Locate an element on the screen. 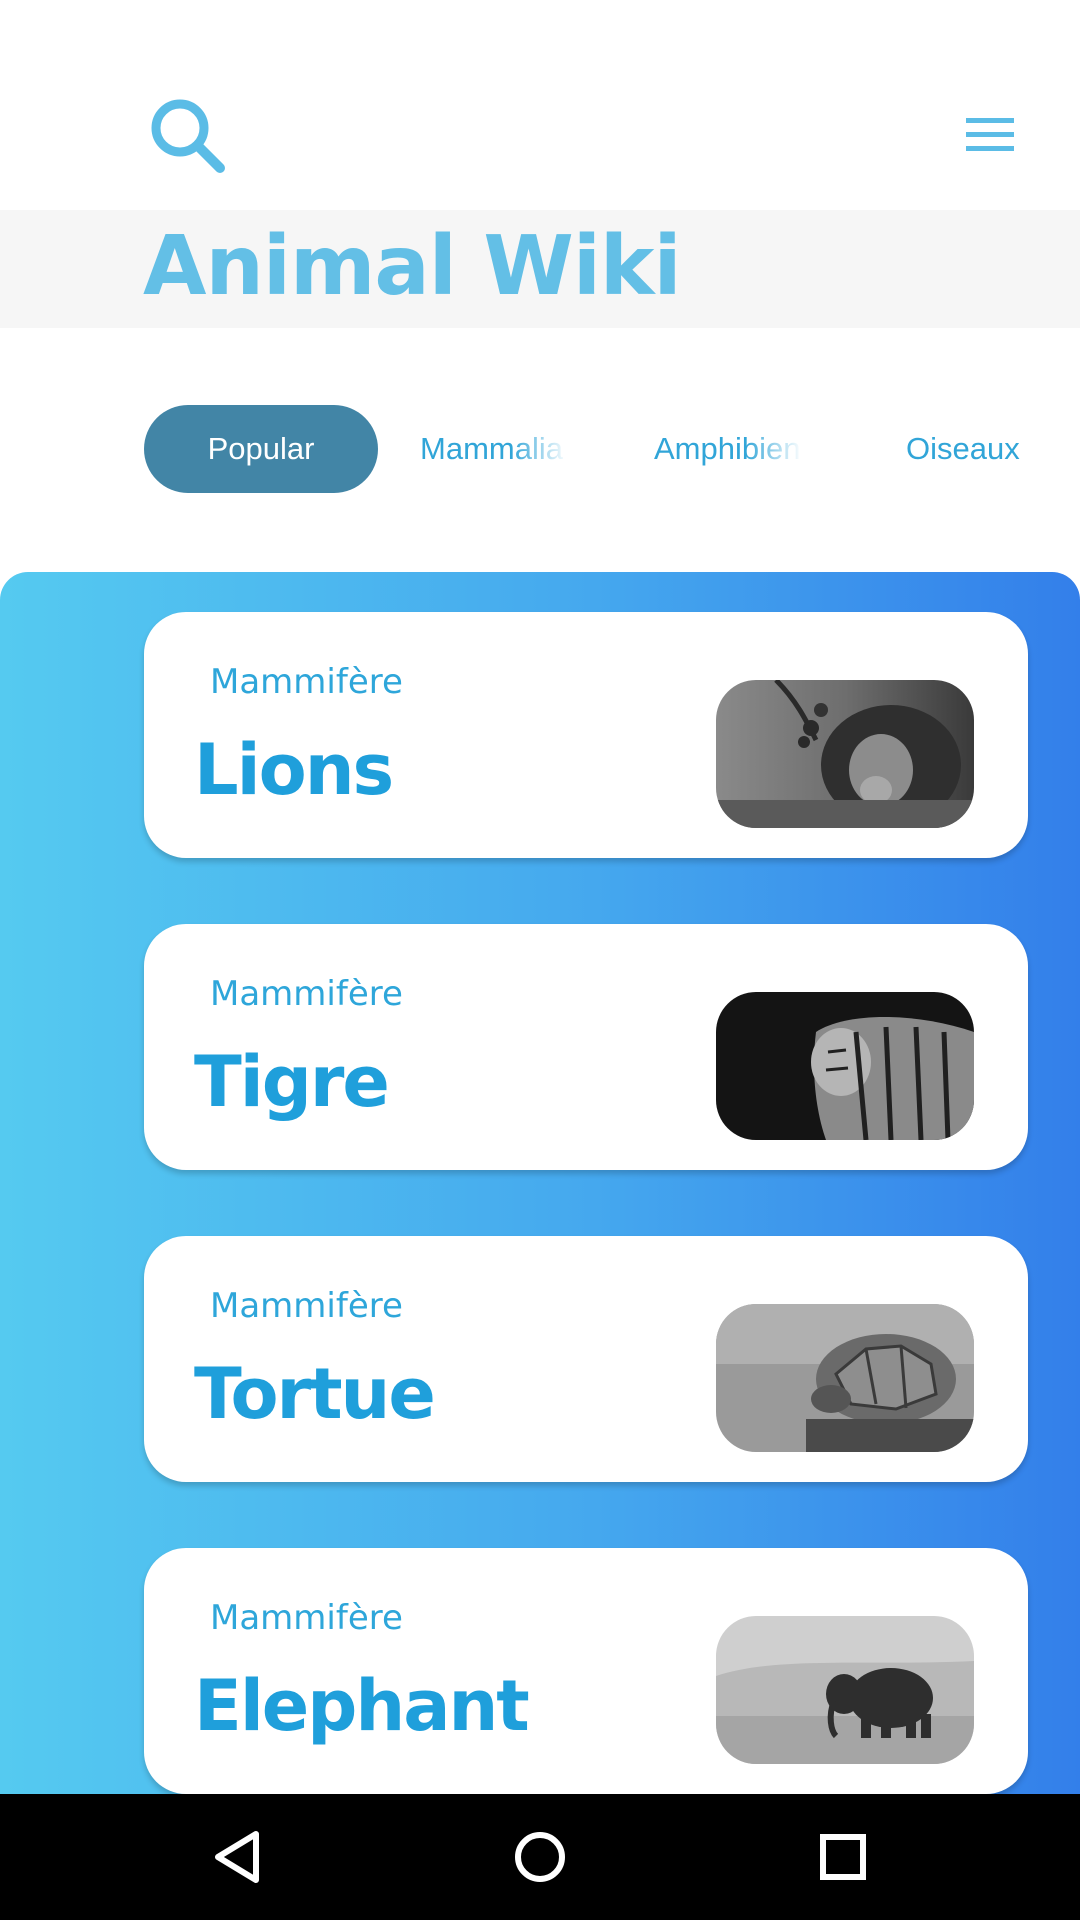  top-bar is located at coordinates (540, 105).